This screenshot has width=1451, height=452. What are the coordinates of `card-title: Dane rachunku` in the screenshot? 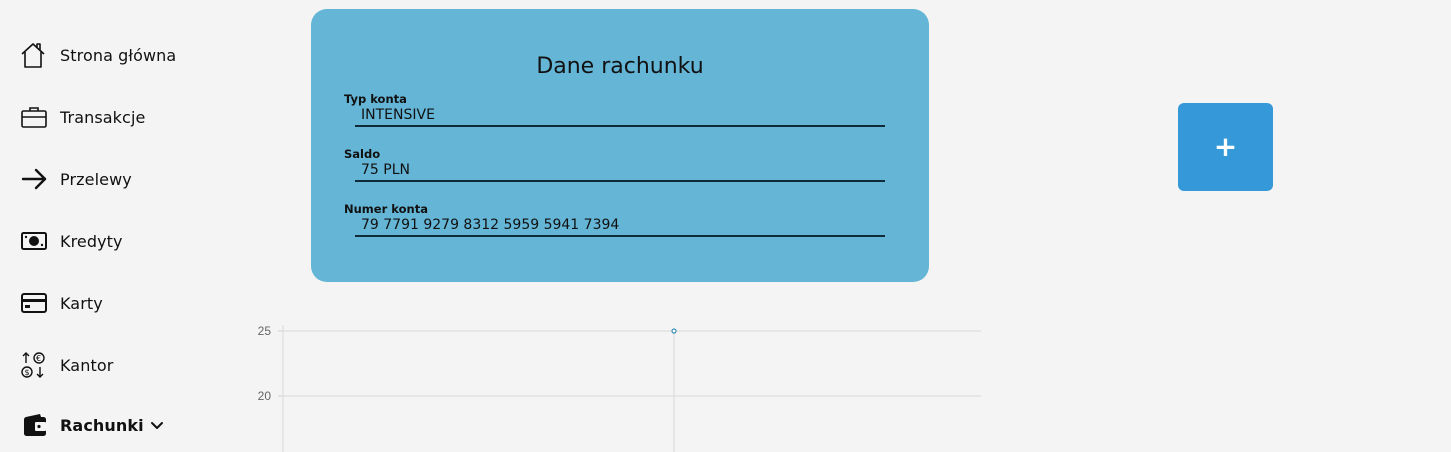 It's located at (620, 66).